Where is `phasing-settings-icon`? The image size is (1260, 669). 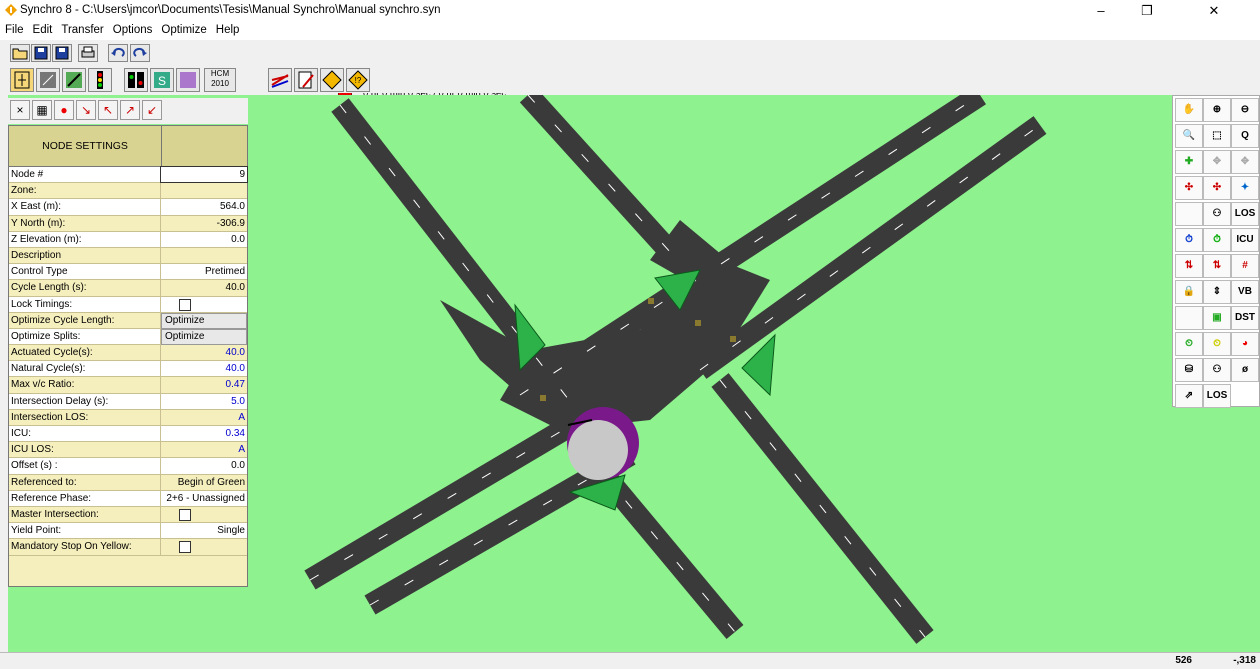
phasing-settings-icon is located at coordinates (136, 80).